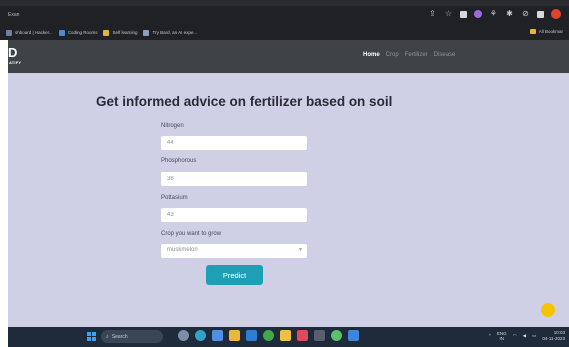  What do you see at coordinates (217, 335) in the screenshot?
I see `mail-app-icon` at bounding box center [217, 335].